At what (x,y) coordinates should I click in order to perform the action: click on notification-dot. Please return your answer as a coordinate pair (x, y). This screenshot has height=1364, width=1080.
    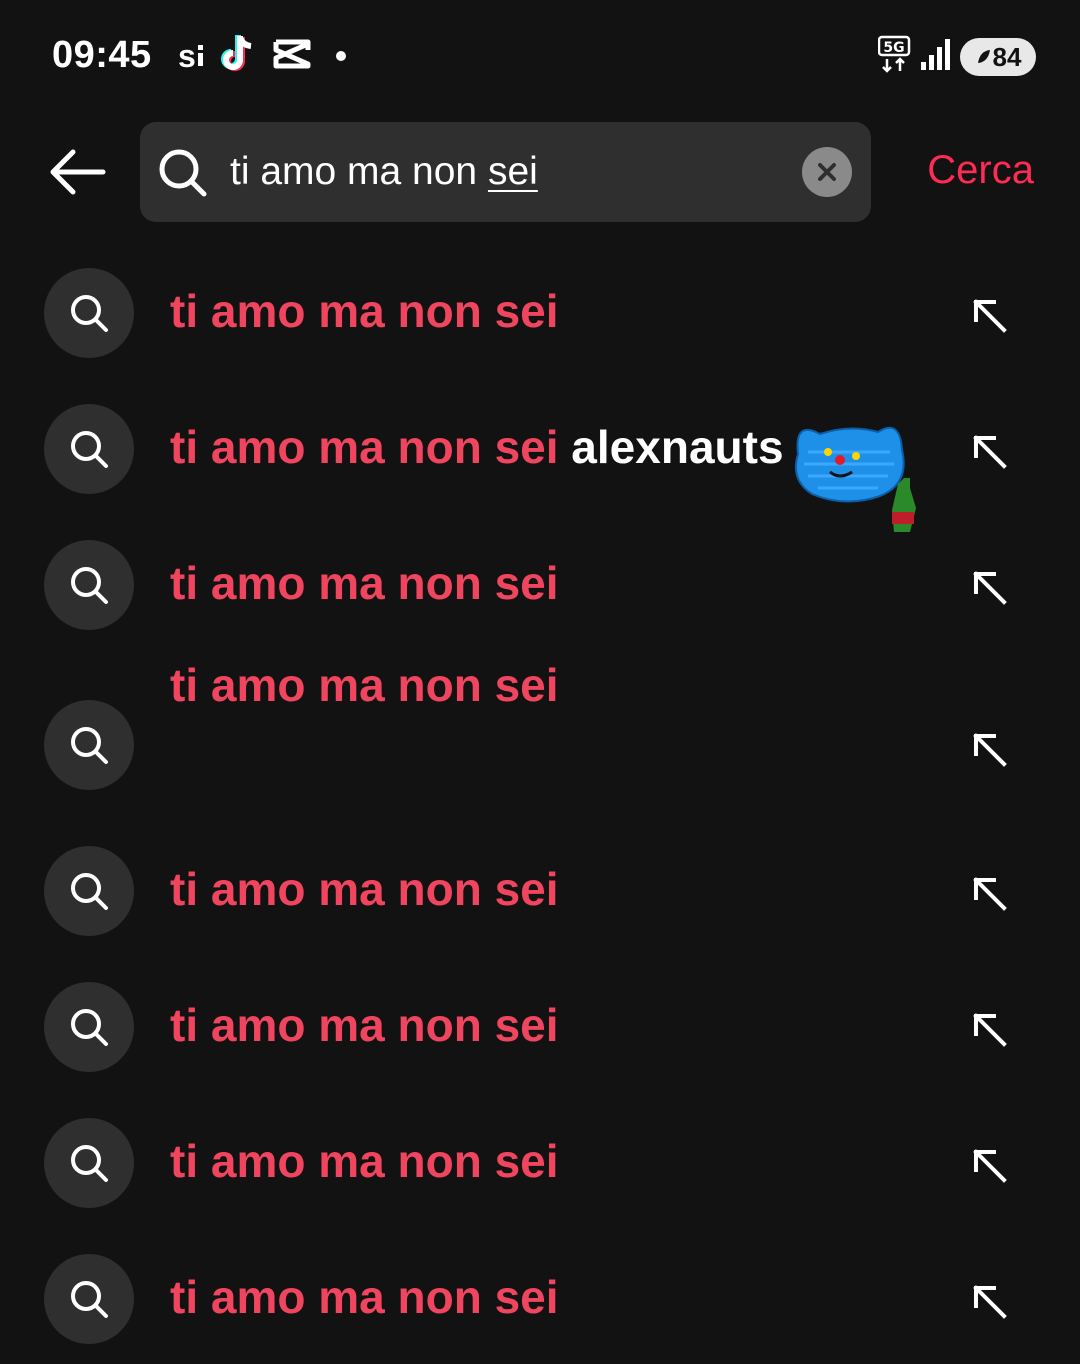
    Looking at the image, I should click on (340, 56).